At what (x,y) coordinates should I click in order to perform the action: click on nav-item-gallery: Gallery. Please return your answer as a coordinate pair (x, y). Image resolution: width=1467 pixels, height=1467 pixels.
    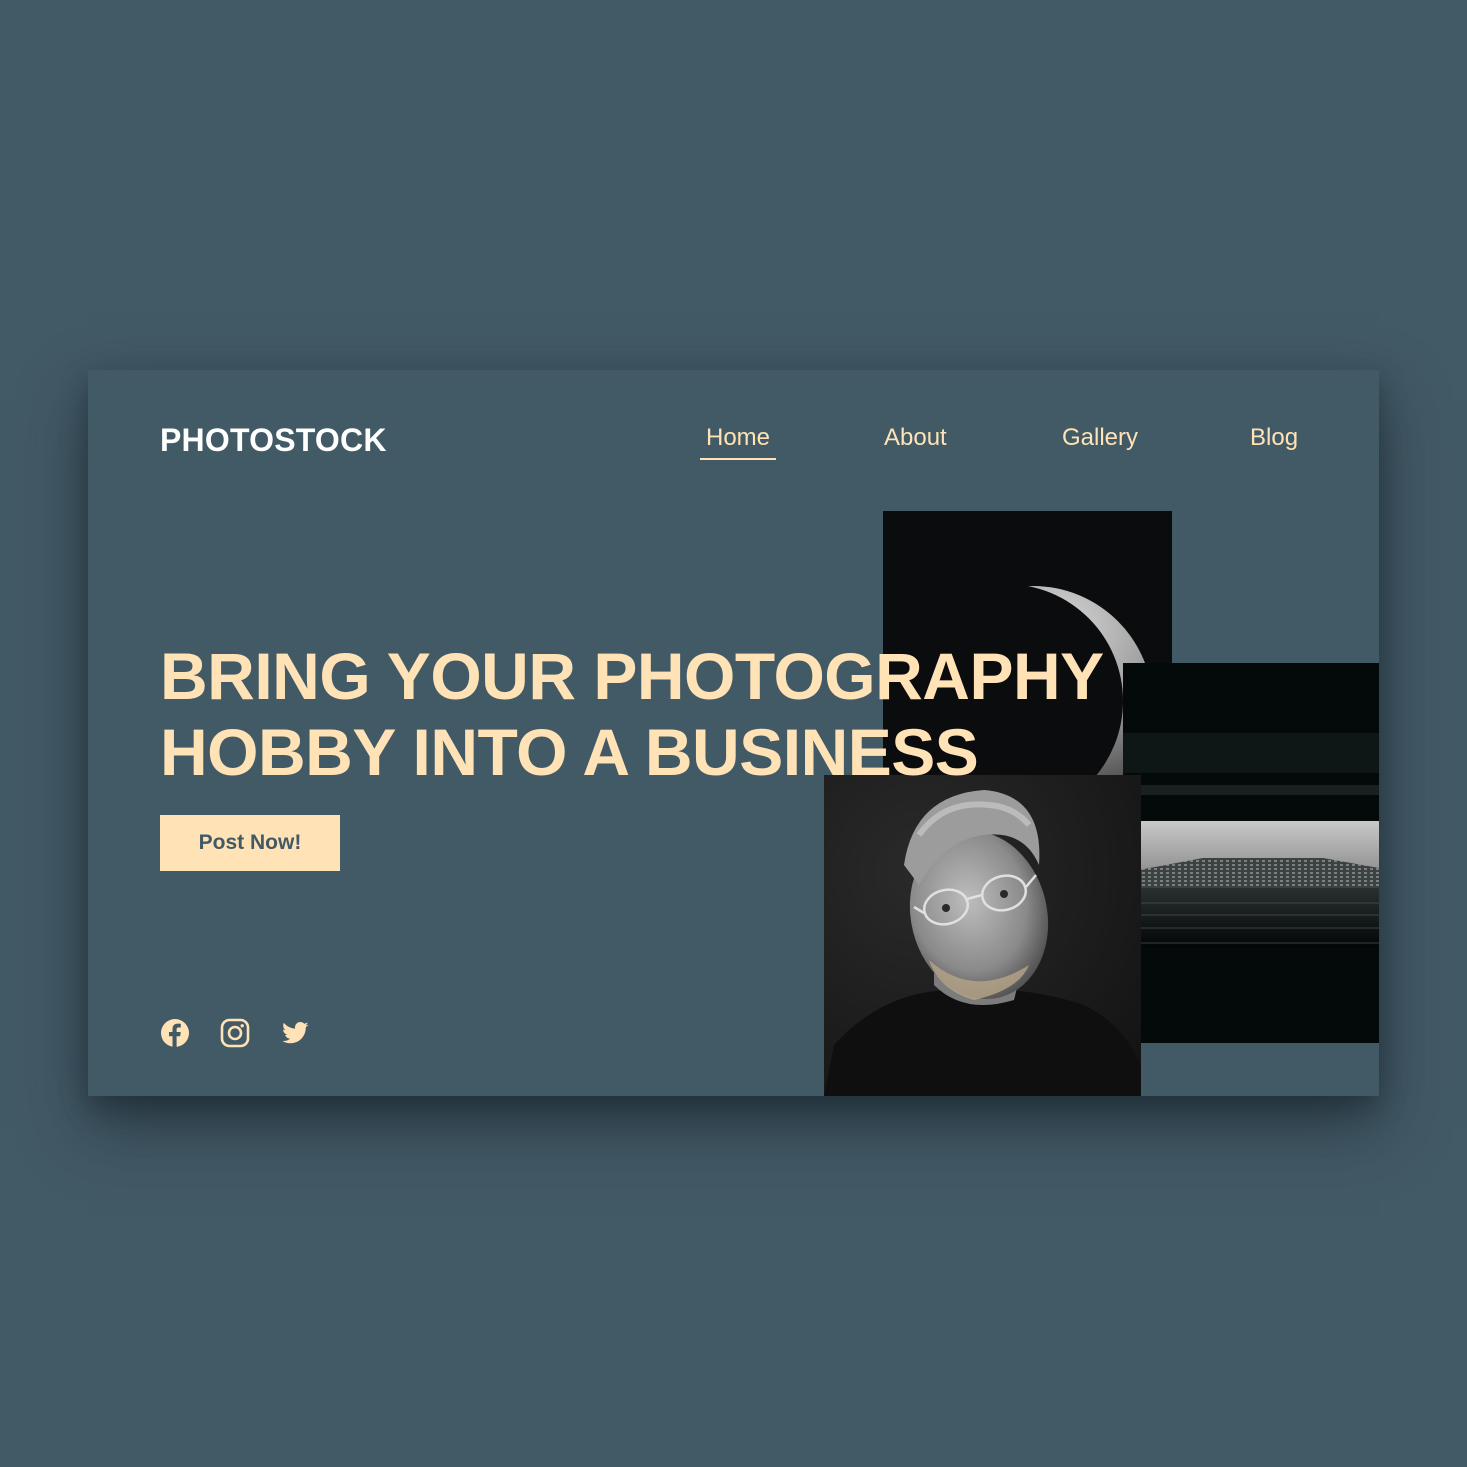
    Looking at the image, I should click on (1100, 439).